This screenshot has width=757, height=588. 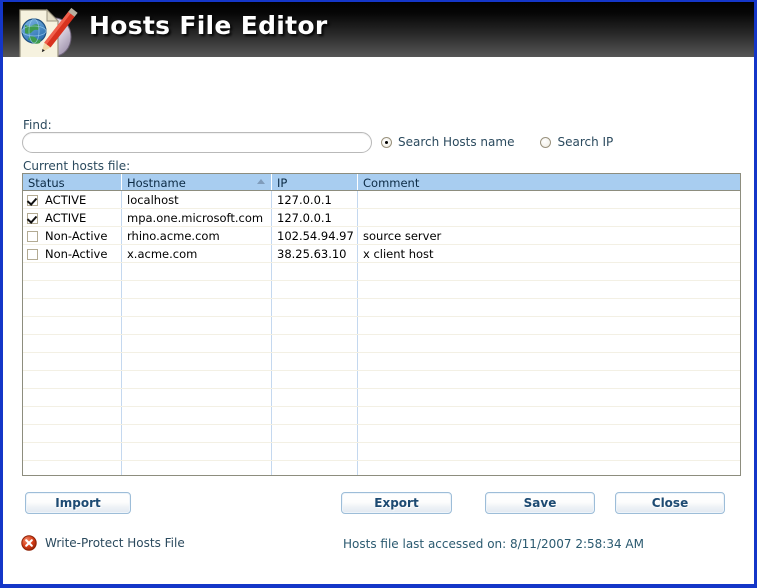 I want to click on row-status-label: ACTIVE, so click(x=66, y=200).